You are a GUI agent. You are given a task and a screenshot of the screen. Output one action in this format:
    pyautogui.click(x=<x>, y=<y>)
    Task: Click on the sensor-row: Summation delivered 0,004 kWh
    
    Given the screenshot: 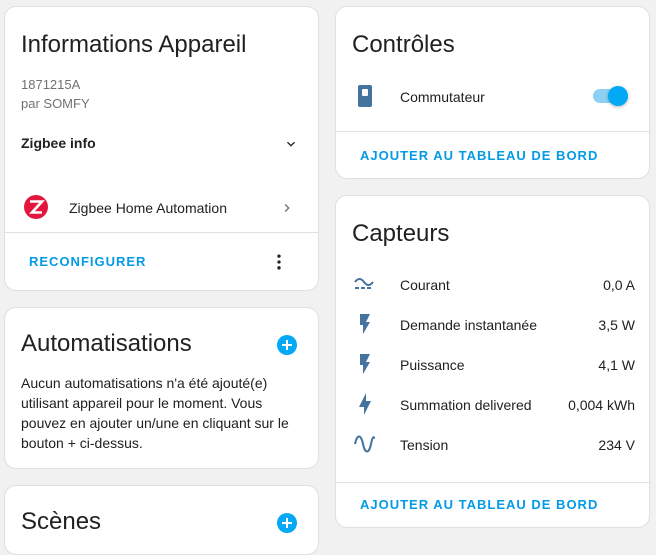 What is the action you would take?
    pyautogui.click(x=492, y=404)
    